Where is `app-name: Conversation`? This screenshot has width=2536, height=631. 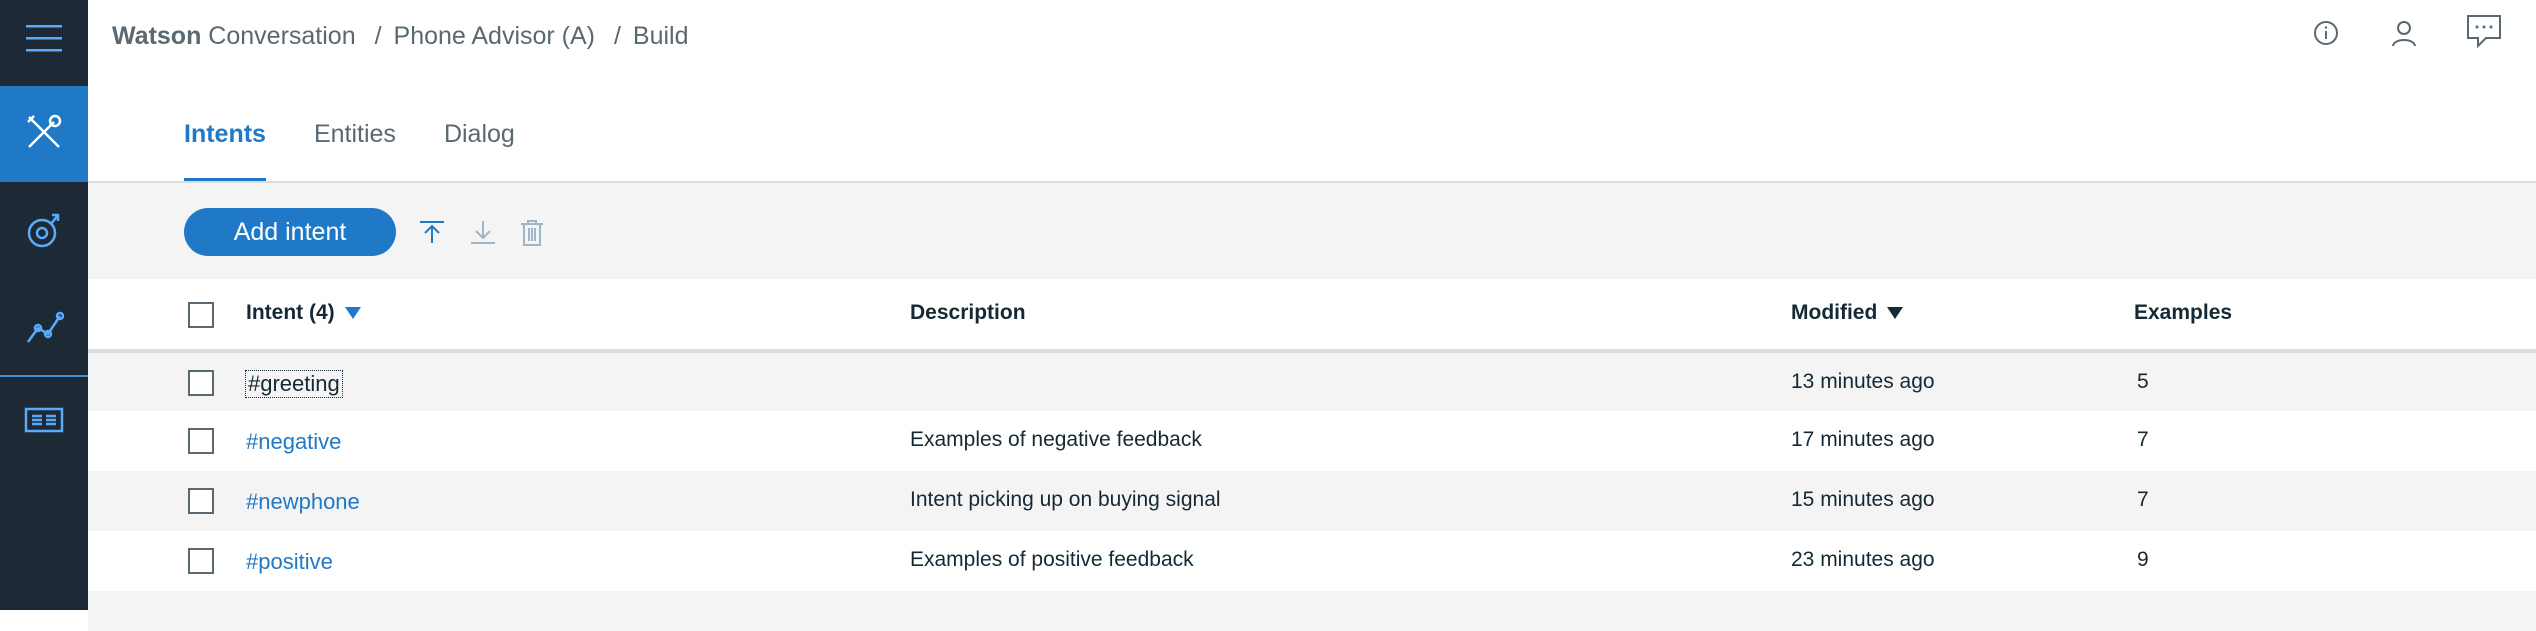 app-name: Conversation is located at coordinates (281, 36).